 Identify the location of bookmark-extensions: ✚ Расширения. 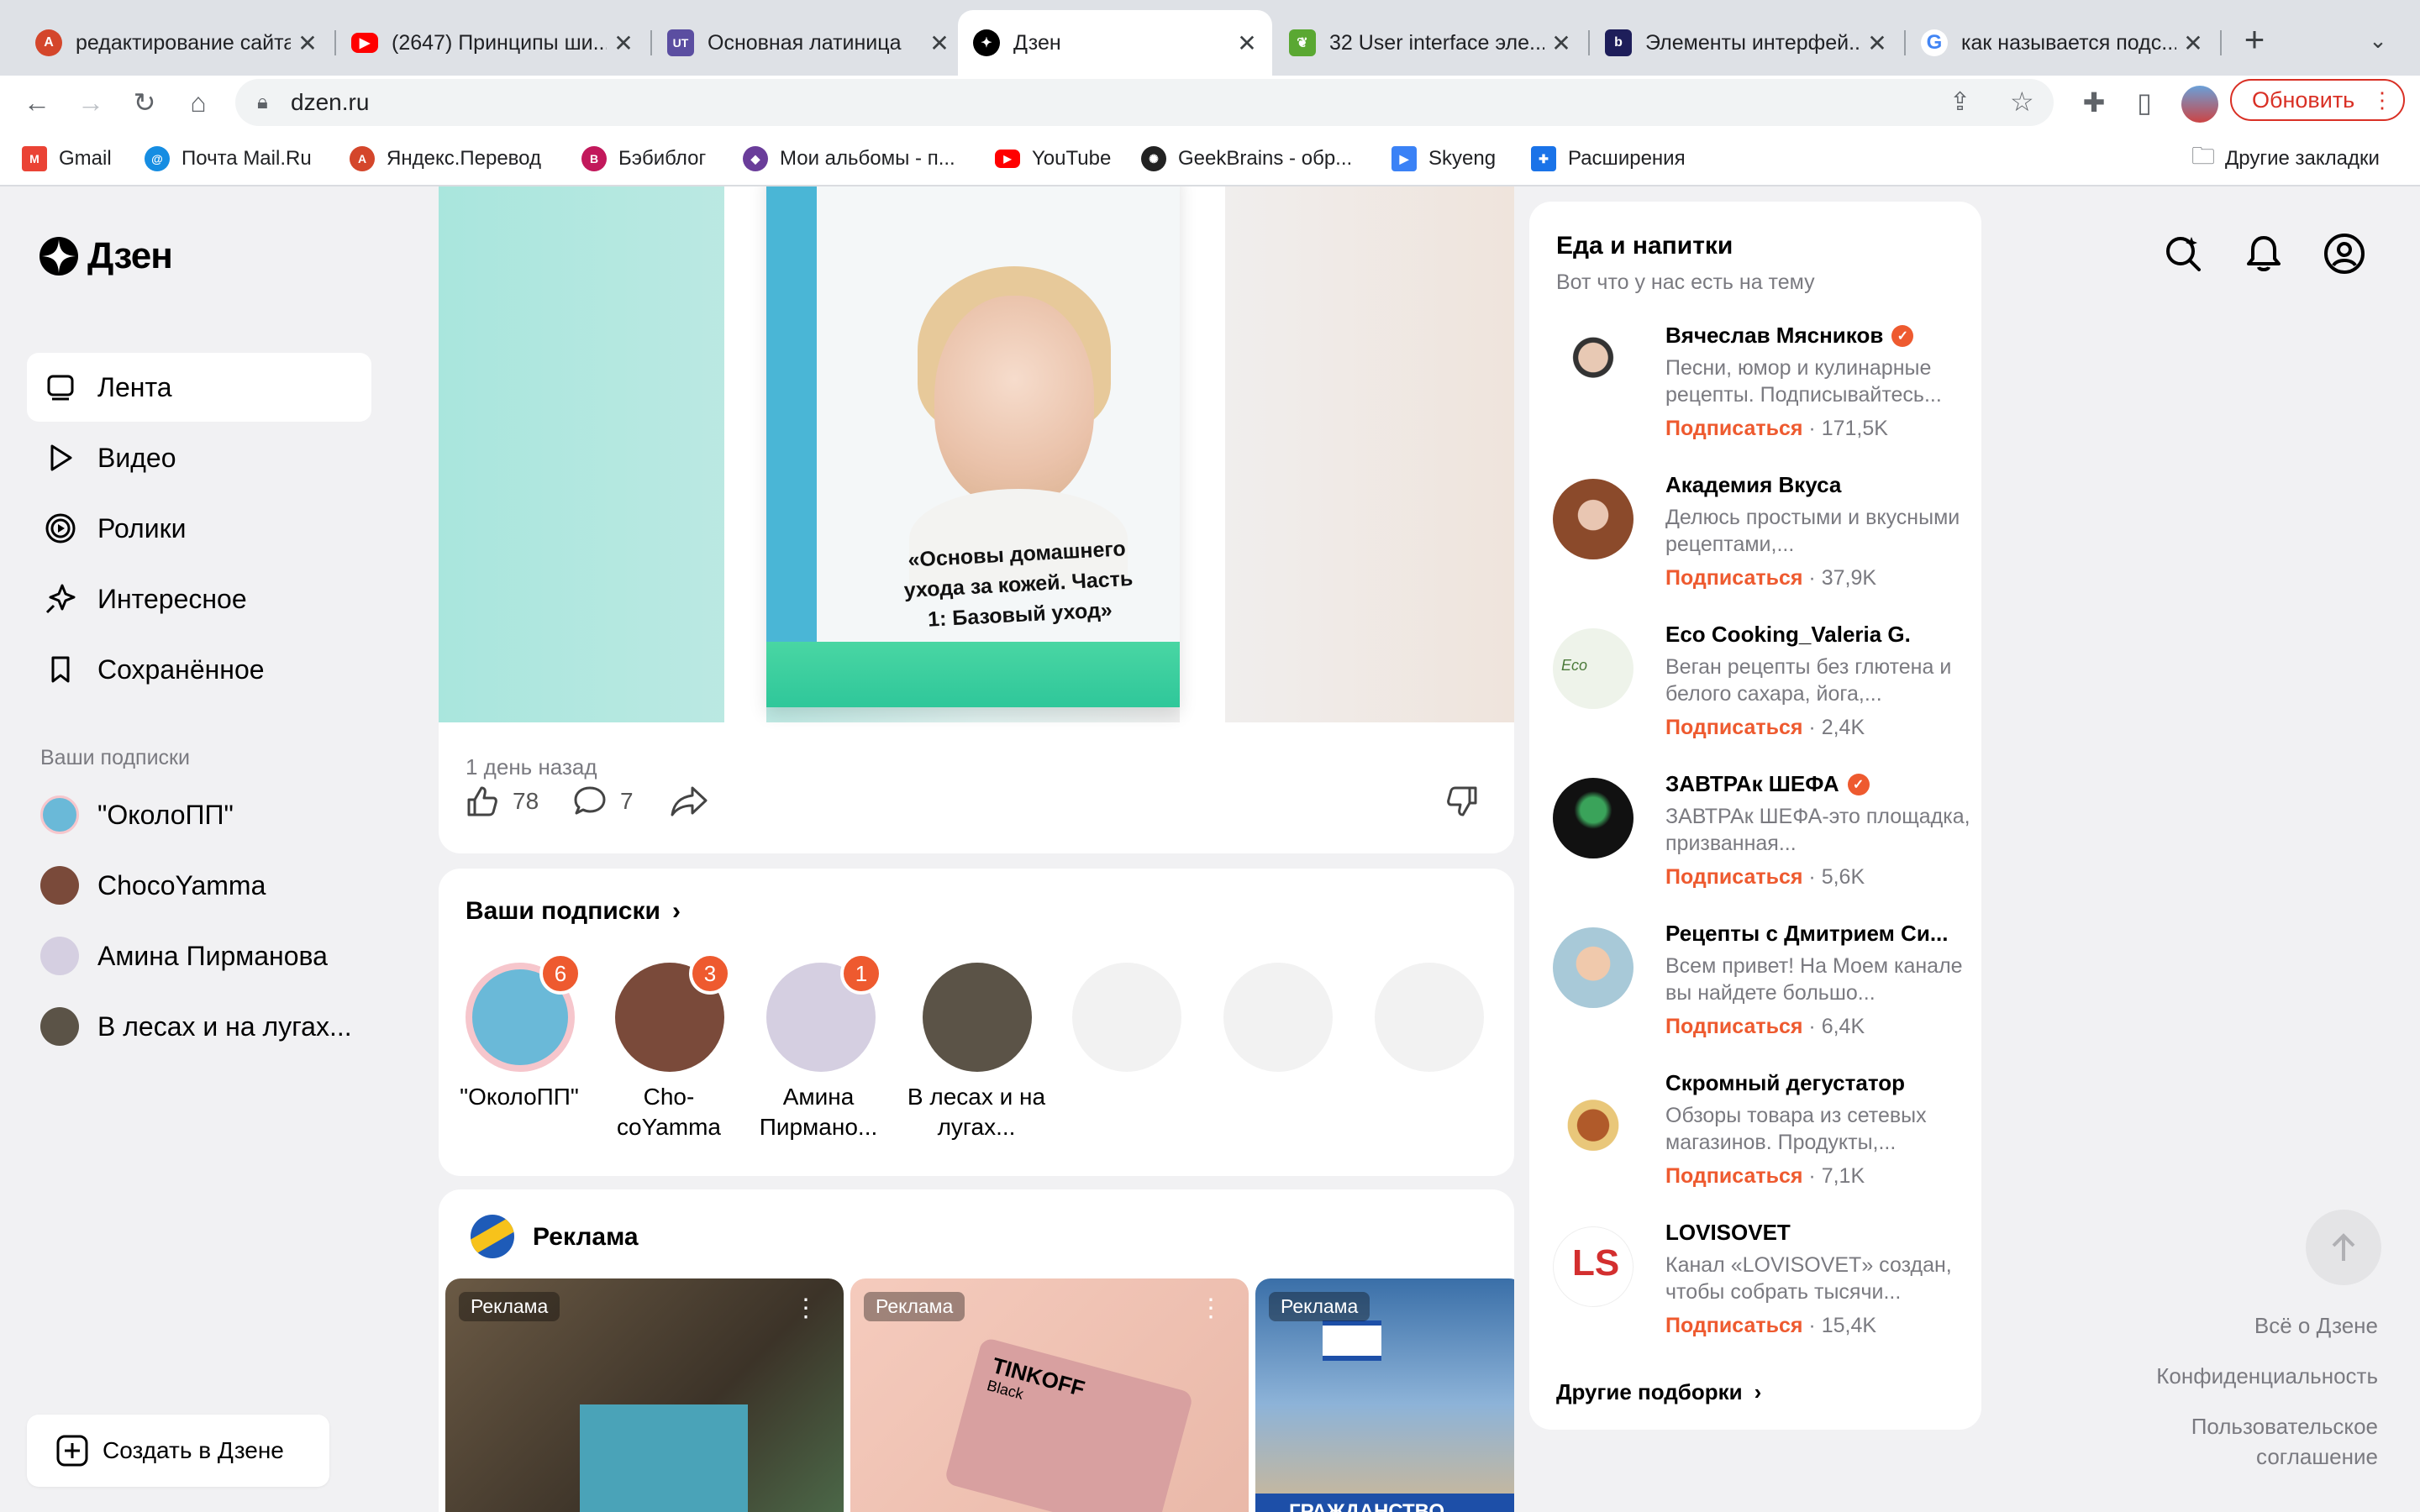
(1608, 158).